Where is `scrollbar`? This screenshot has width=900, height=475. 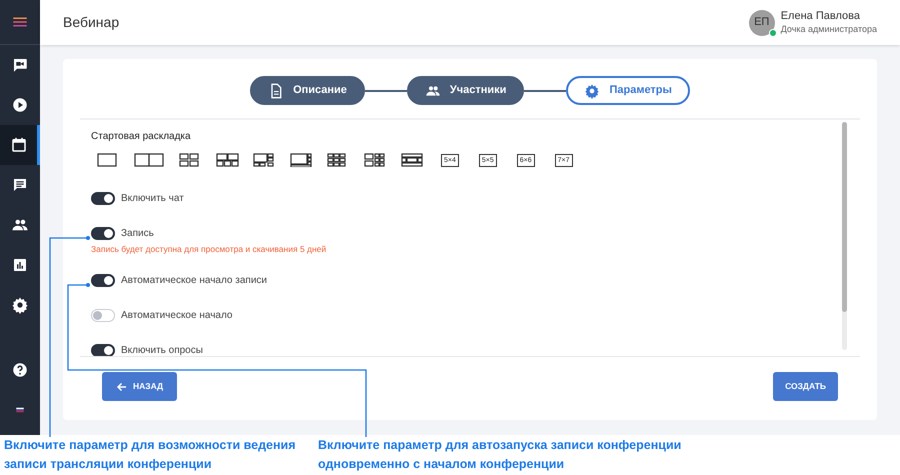
scrollbar is located at coordinates (844, 236).